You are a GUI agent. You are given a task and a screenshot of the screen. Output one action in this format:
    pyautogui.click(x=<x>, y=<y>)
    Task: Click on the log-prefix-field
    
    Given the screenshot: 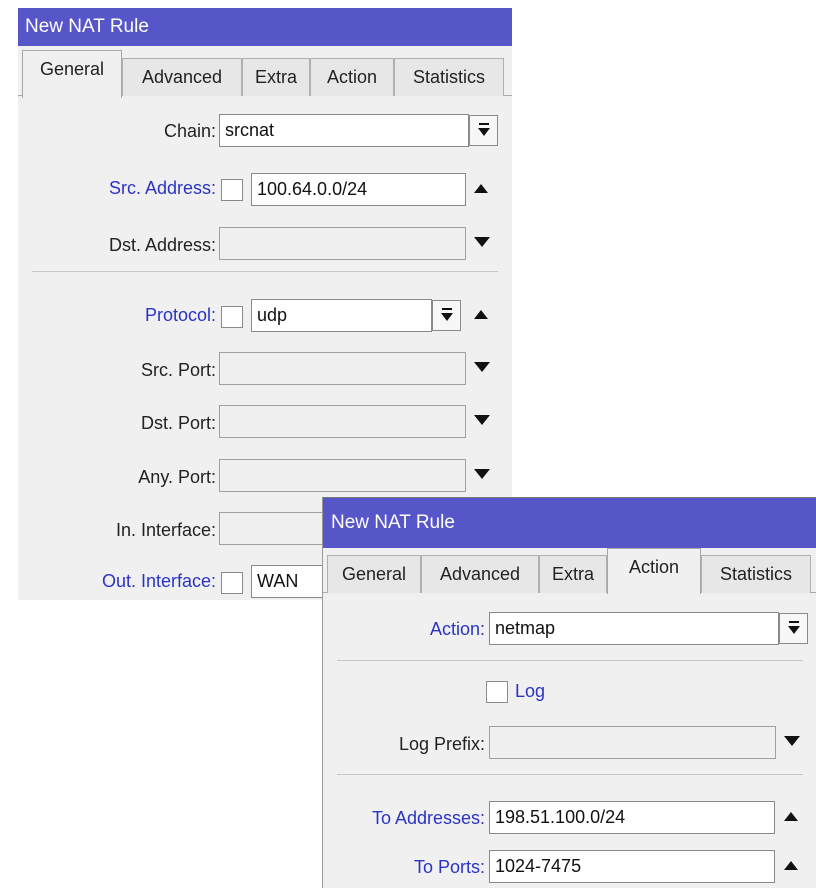 What is the action you would take?
    pyautogui.click(x=632, y=742)
    